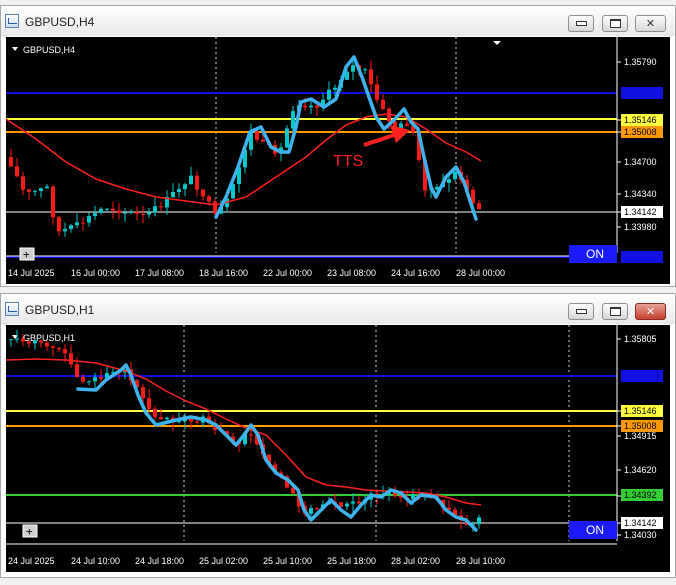 The image size is (676, 585). I want to click on shift-marker-icon, so click(497, 43).